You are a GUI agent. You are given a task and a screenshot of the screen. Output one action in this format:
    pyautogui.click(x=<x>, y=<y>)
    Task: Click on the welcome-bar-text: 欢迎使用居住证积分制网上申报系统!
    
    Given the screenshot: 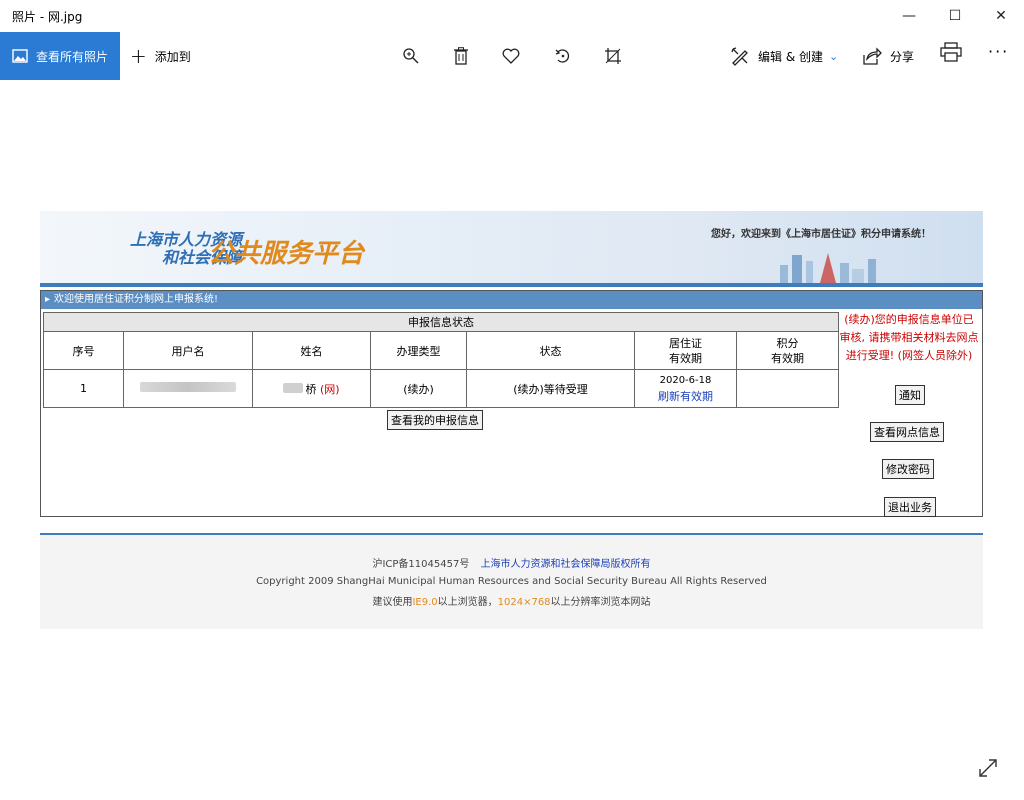 What is the action you would take?
    pyautogui.click(x=136, y=299)
    